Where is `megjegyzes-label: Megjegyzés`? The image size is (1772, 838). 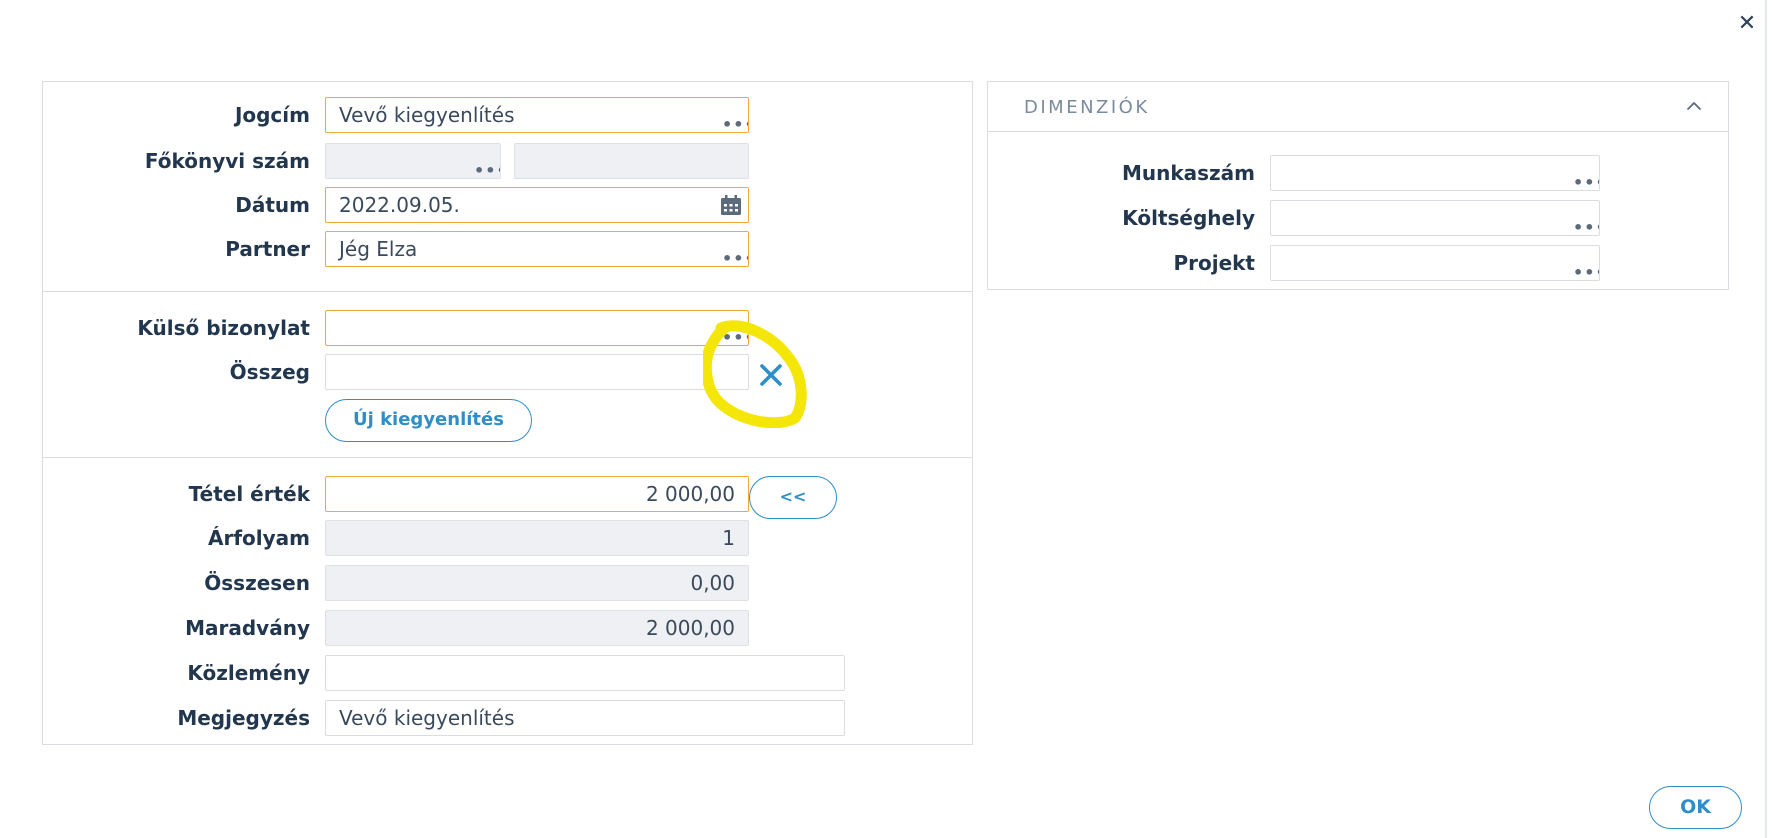 megjegyzes-label: Megjegyzés is located at coordinates (243, 718).